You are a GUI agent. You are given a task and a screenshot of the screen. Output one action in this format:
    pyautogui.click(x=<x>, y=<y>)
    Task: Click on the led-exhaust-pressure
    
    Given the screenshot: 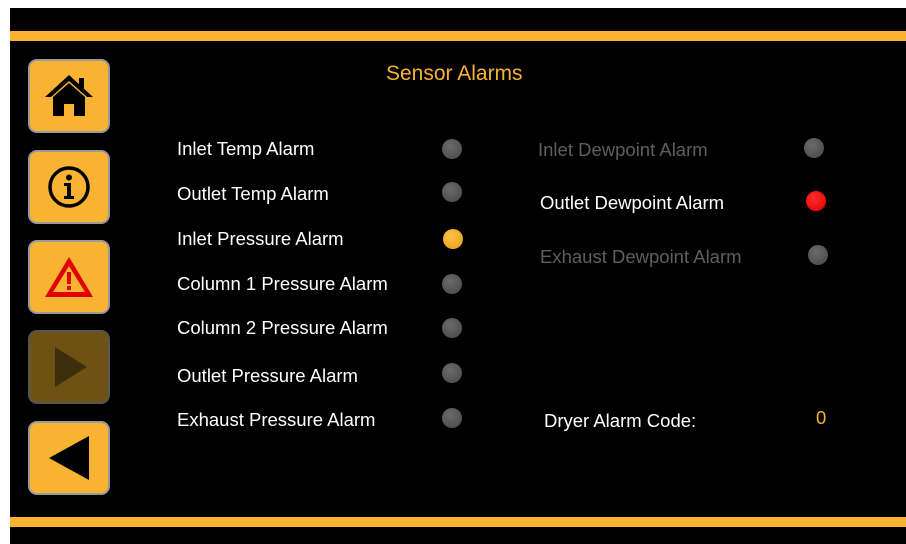 What is the action you would take?
    pyautogui.click(x=452, y=418)
    